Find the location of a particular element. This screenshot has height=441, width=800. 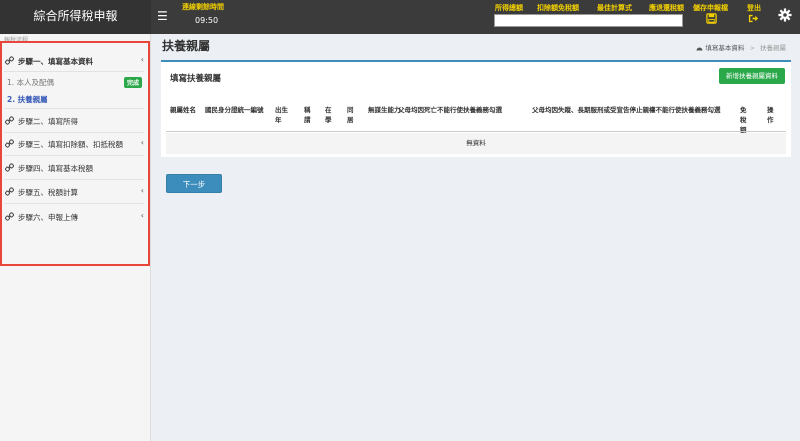

card-title: 填寫扶養親屬 is located at coordinates (196, 79).